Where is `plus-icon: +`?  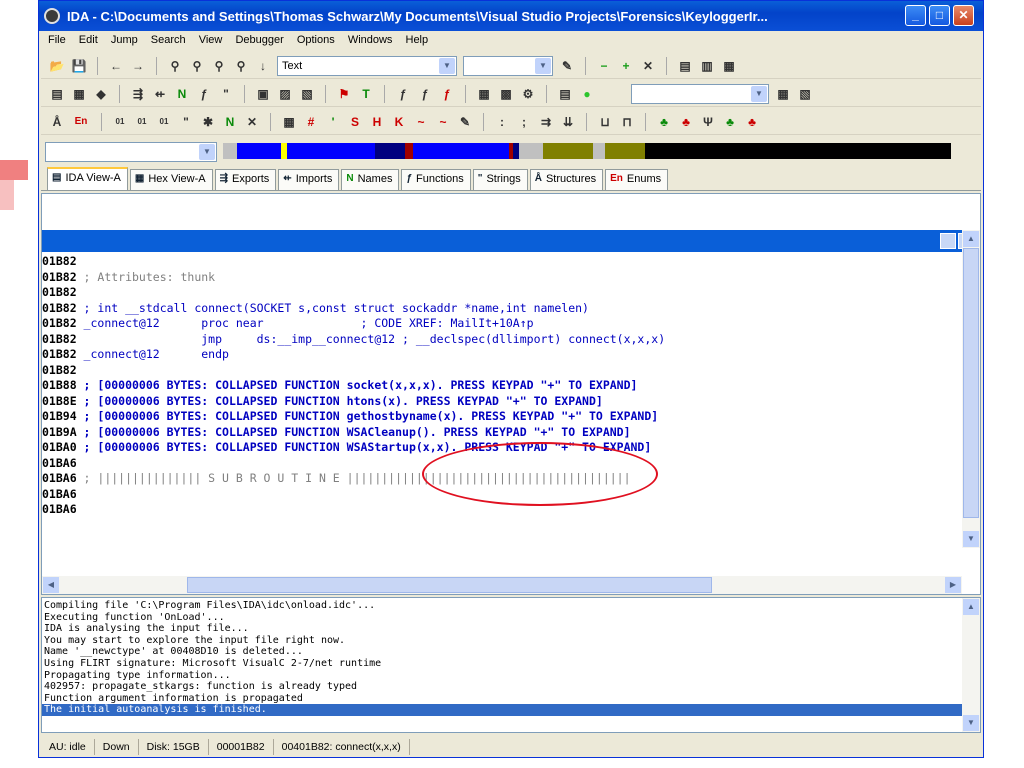 plus-icon: + is located at coordinates (626, 66).